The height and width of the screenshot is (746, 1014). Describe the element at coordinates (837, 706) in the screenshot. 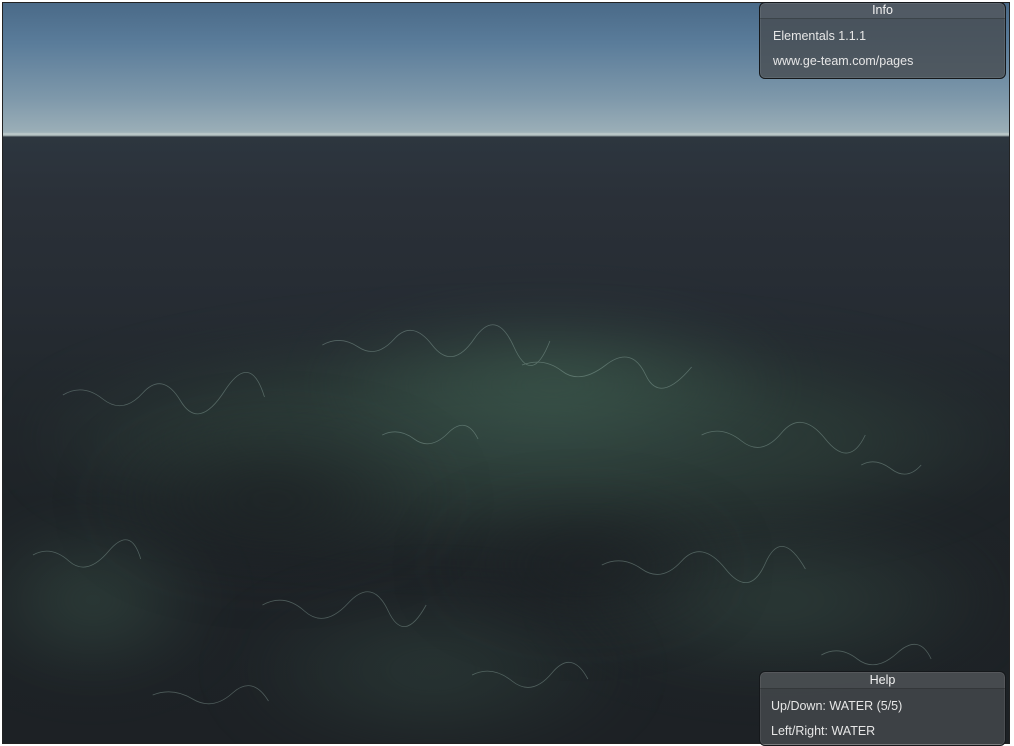

I see `up-down-control-label: Up/Down: WATER (5/5)` at that location.